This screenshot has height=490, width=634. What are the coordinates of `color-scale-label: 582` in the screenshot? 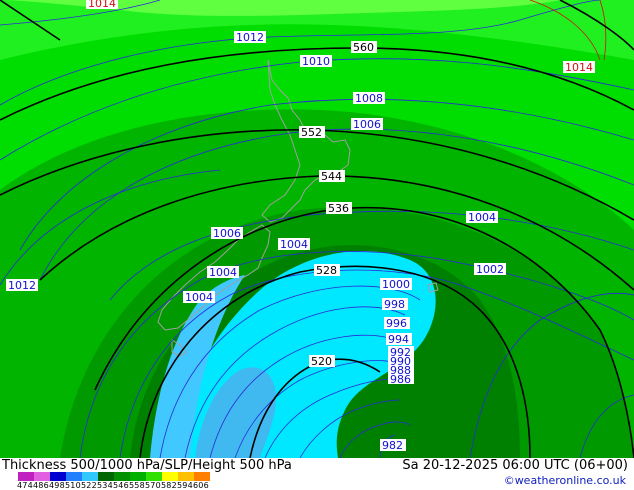 It's located at (169, 485).